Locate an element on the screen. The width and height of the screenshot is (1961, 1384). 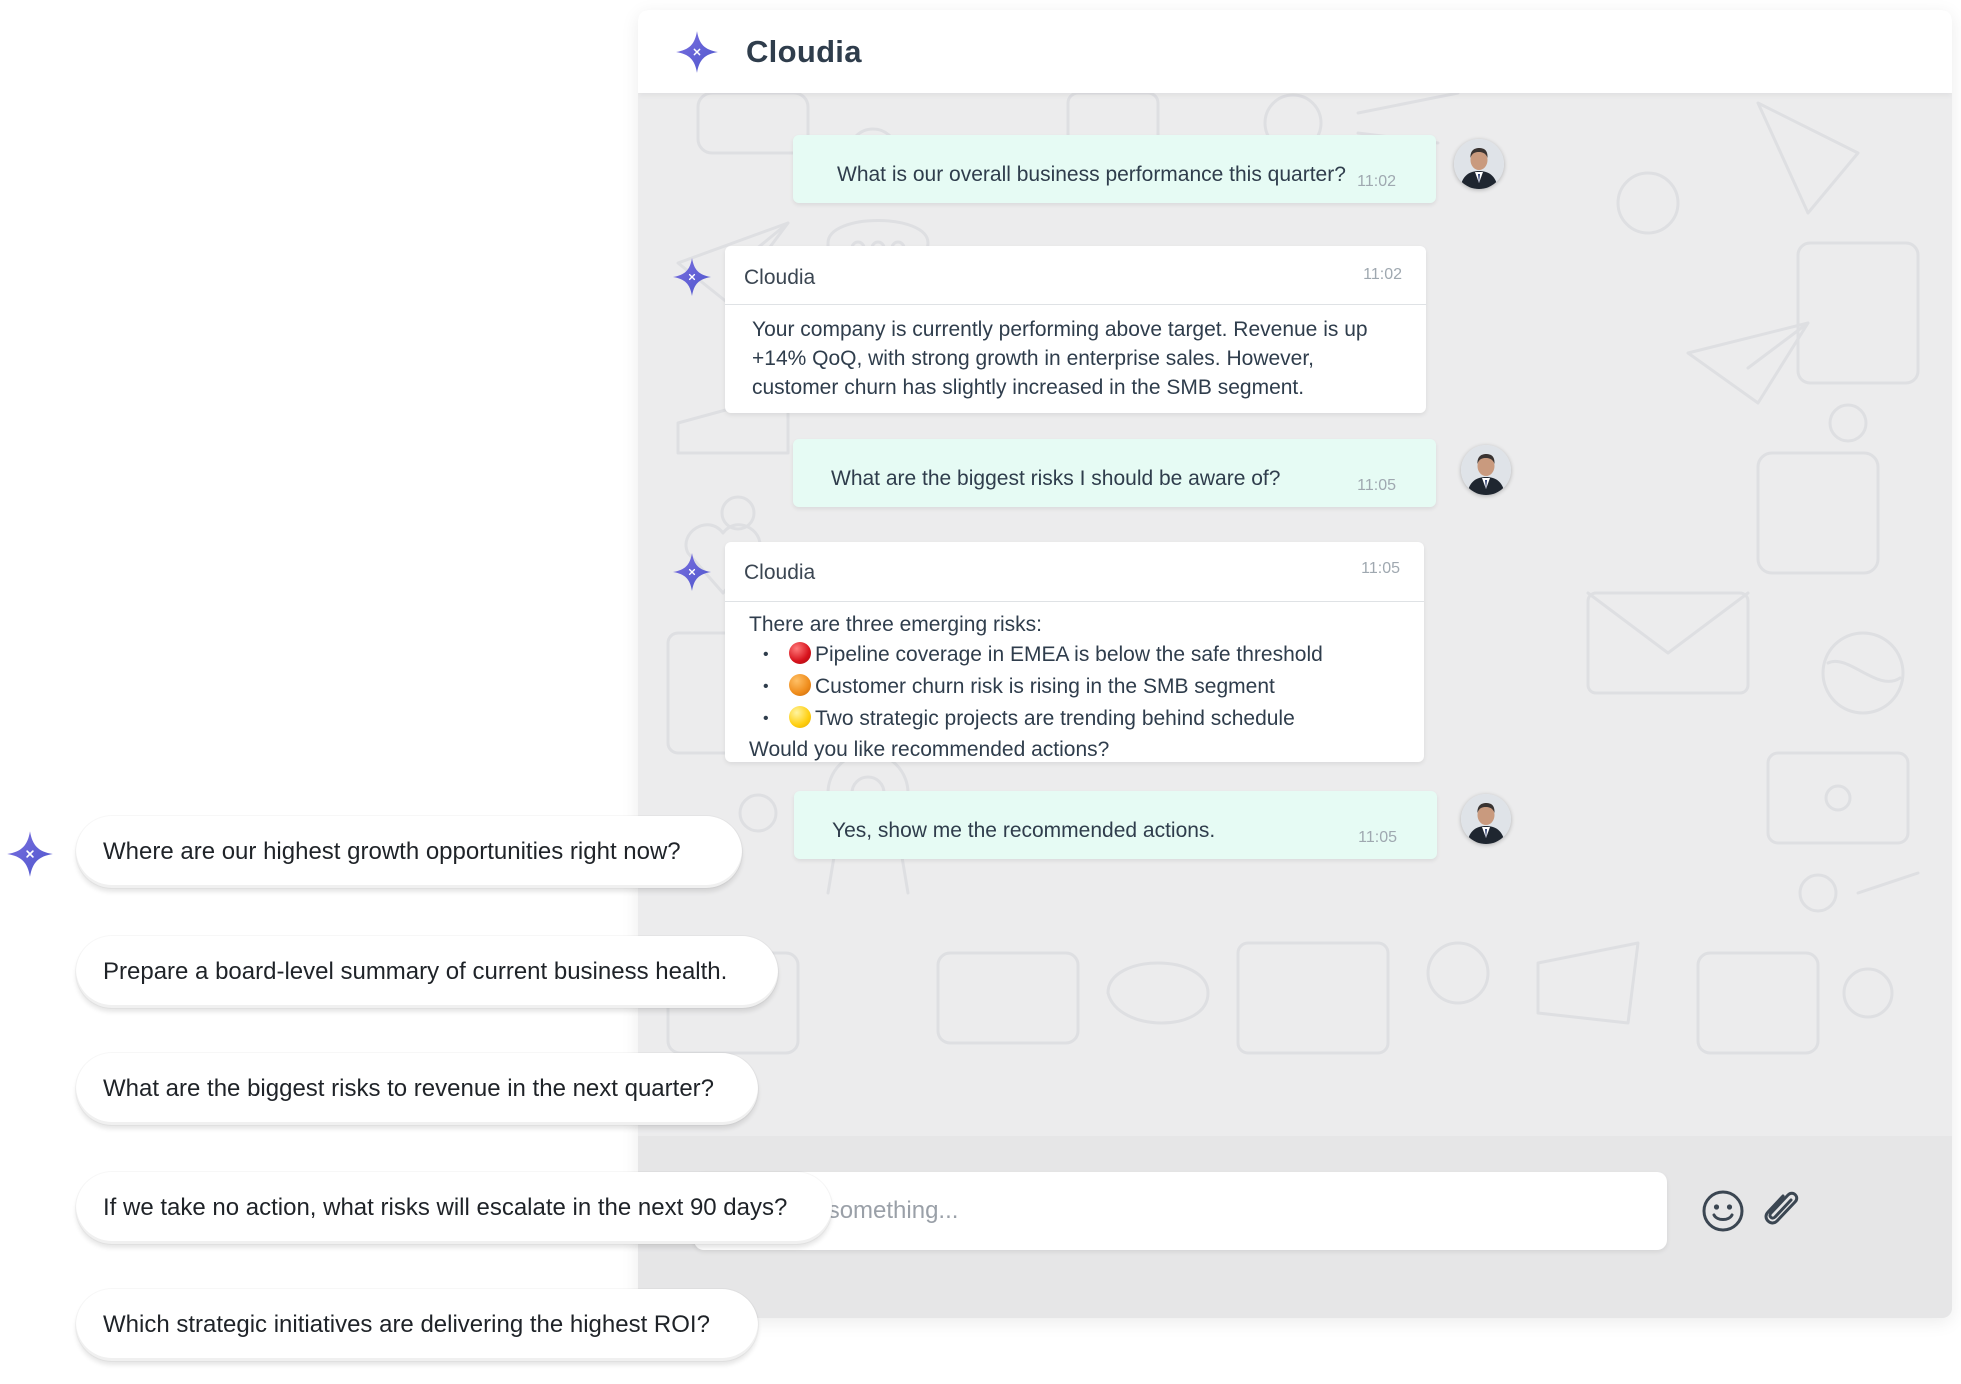
message-composer is located at coordinates (1295, 1227).